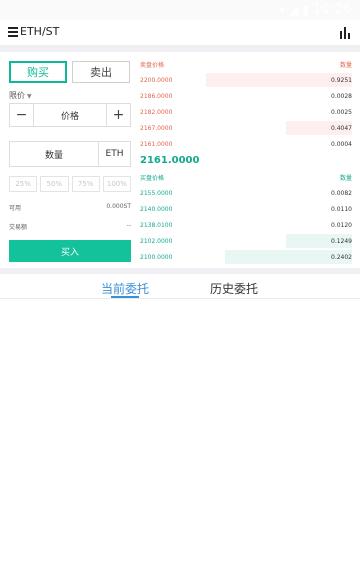  Describe the element at coordinates (54, 154) in the screenshot. I see `quantity-input: 数量` at that location.